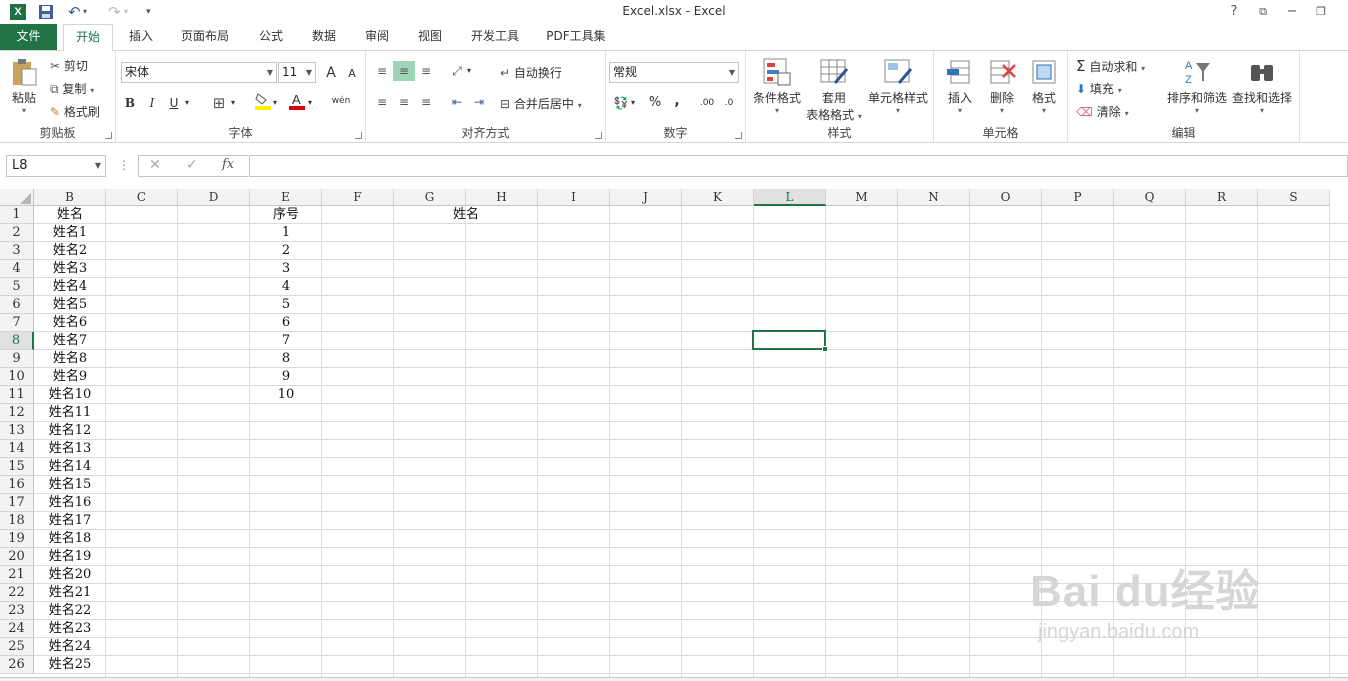  What do you see at coordinates (192, 165) in the screenshot?
I see `enter-icon: ✓` at bounding box center [192, 165].